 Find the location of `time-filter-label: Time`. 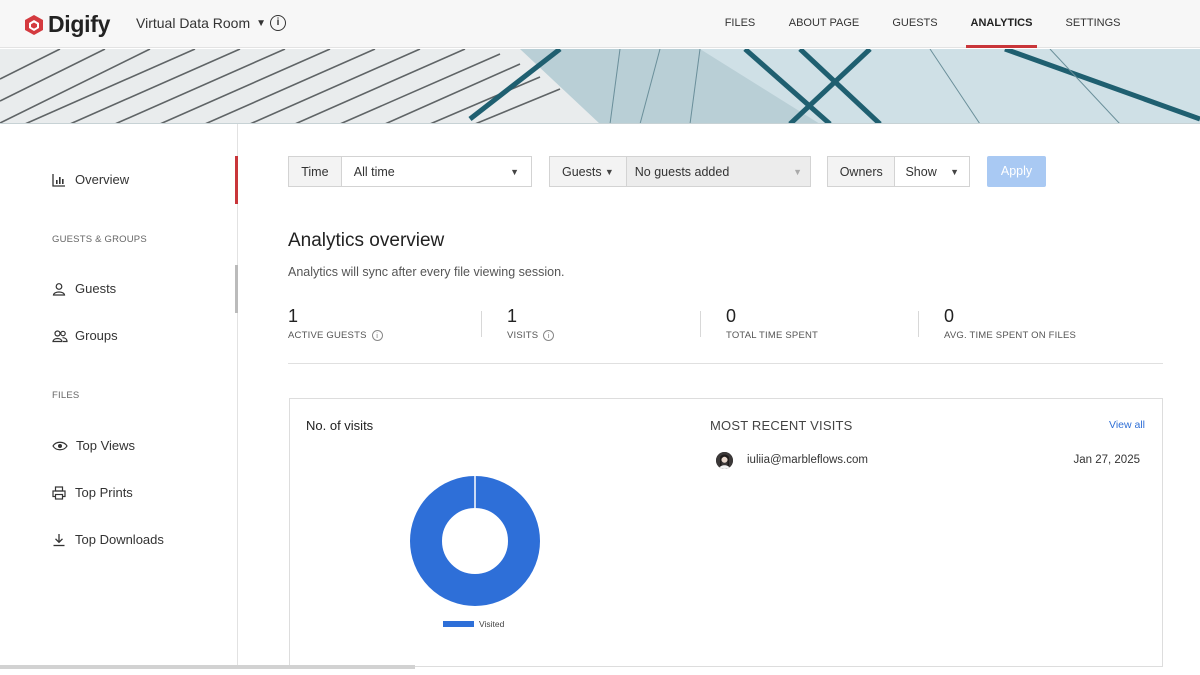

time-filter-label: Time is located at coordinates (315, 171).